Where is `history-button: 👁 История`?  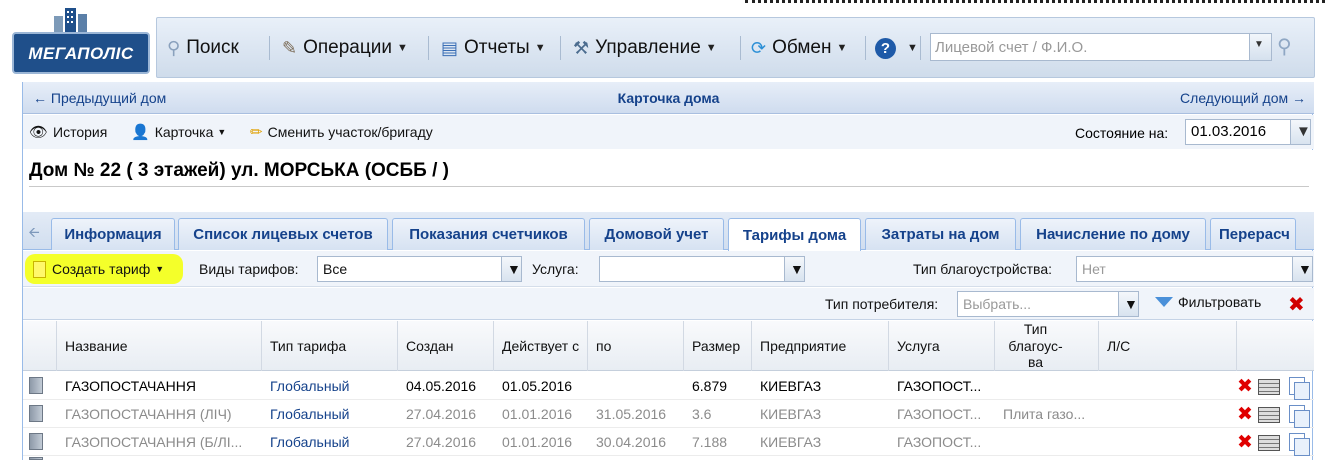
history-button: 👁 История is located at coordinates (68, 132).